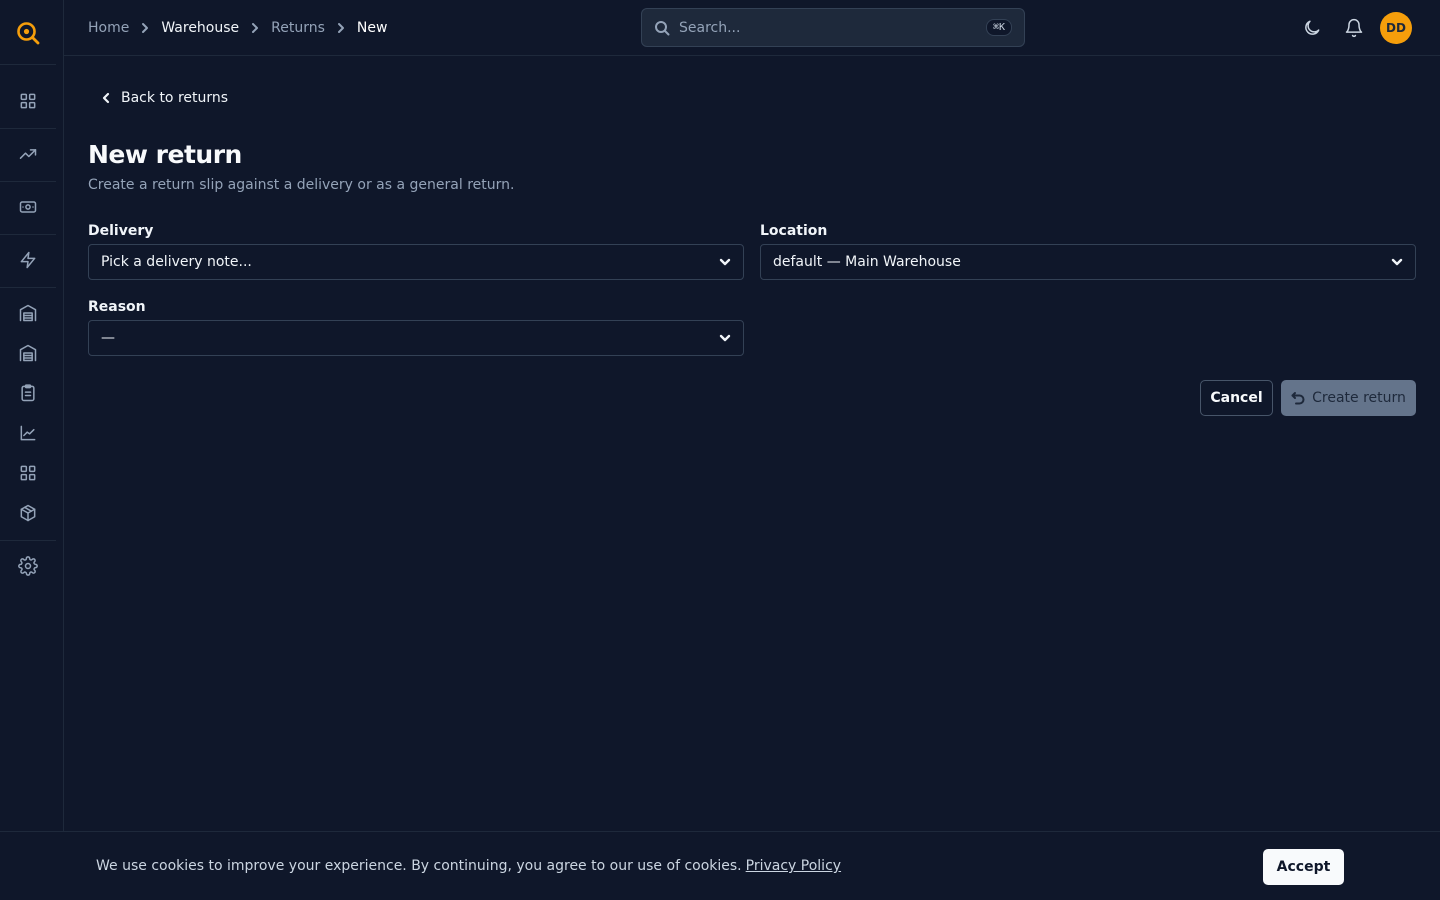  I want to click on delivery-label: Delivery, so click(121, 231).